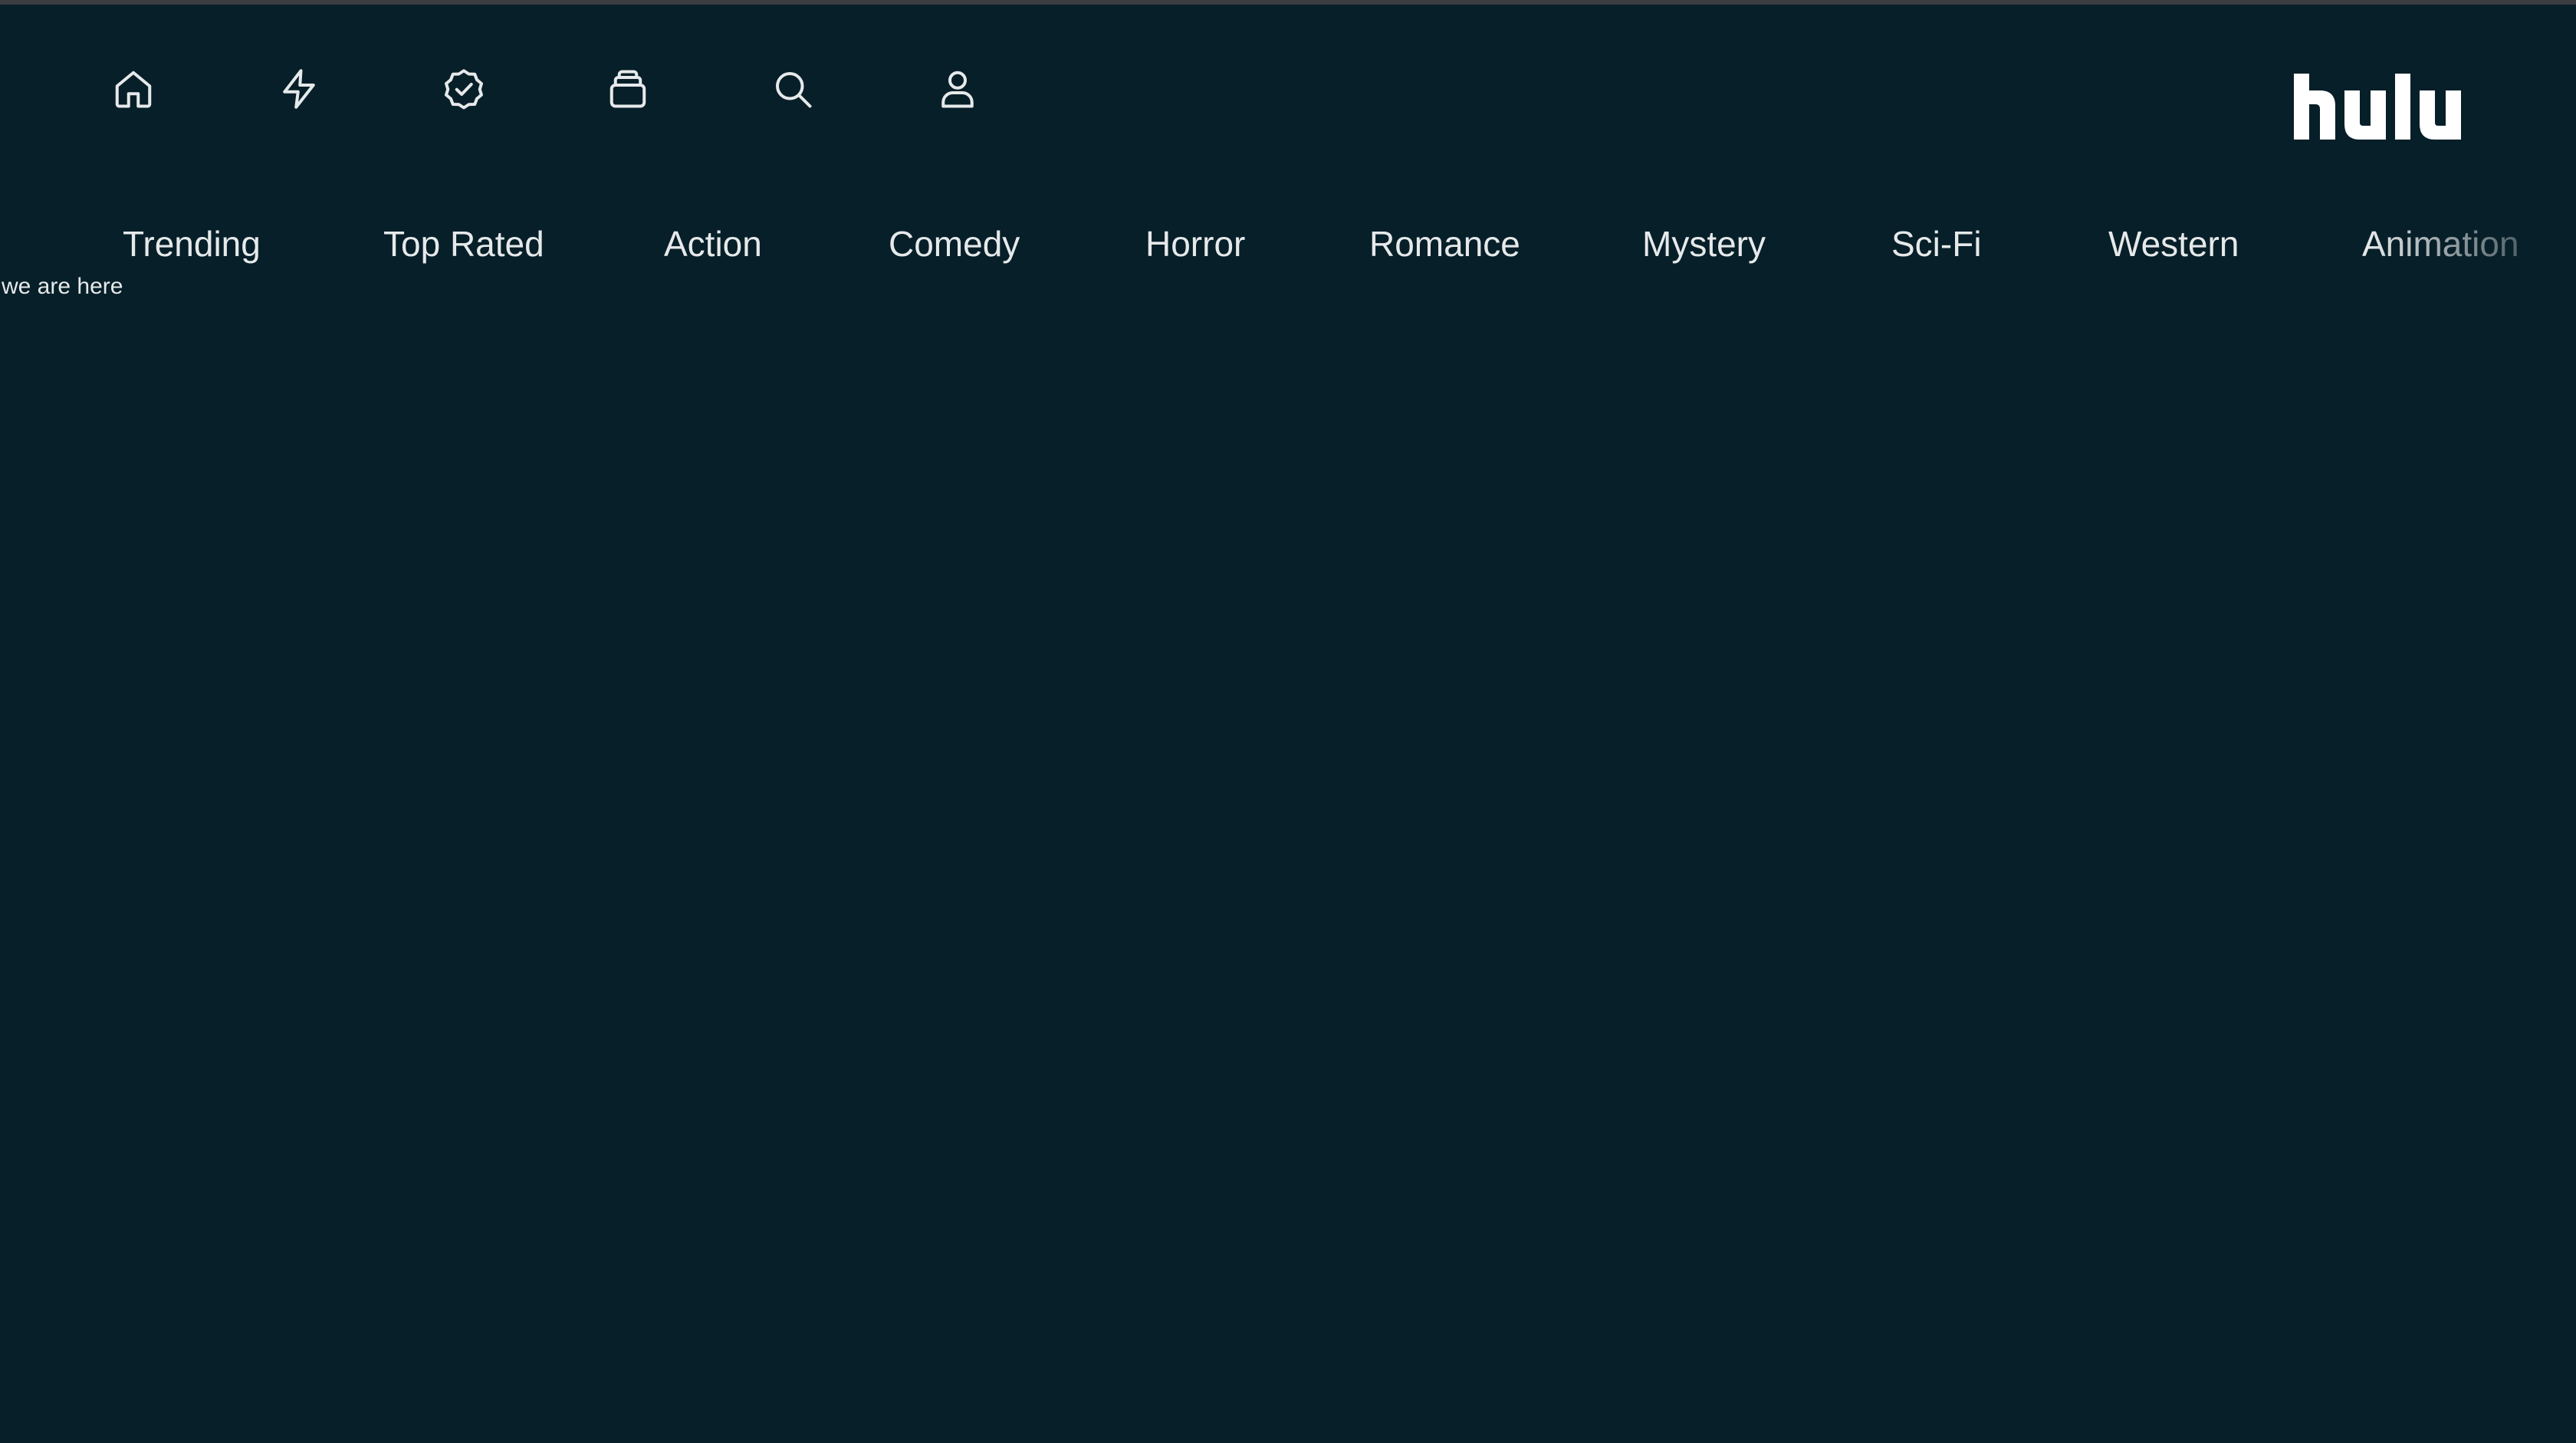 The height and width of the screenshot is (1443, 2576). Describe the element at coordinates (713, 243) in the screenshot. I see `genre-tab-action: Action` at that location.